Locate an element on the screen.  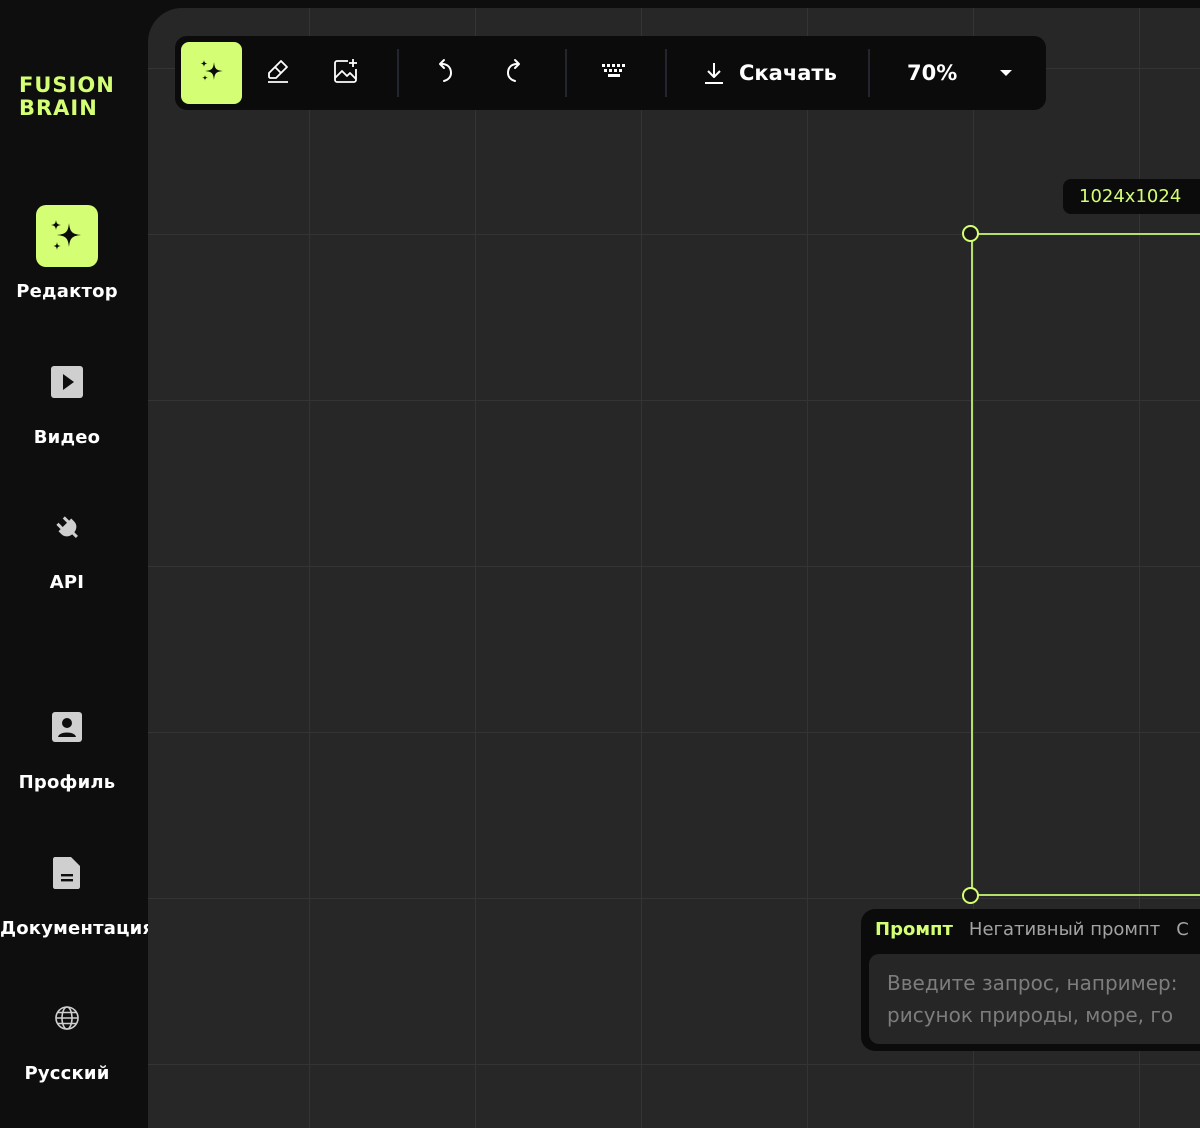
play-icon is located at coordinates (67, 382).